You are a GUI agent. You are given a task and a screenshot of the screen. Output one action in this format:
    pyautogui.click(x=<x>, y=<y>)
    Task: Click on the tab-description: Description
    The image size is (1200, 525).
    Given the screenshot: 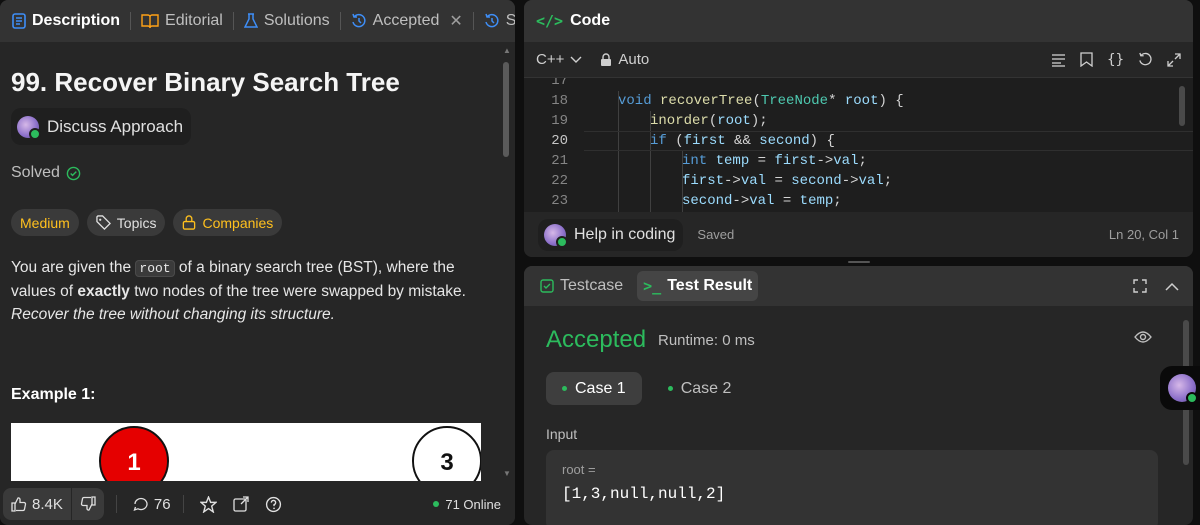 What is the action you would take?
    pyautogui.click(x=66, y=21)
    